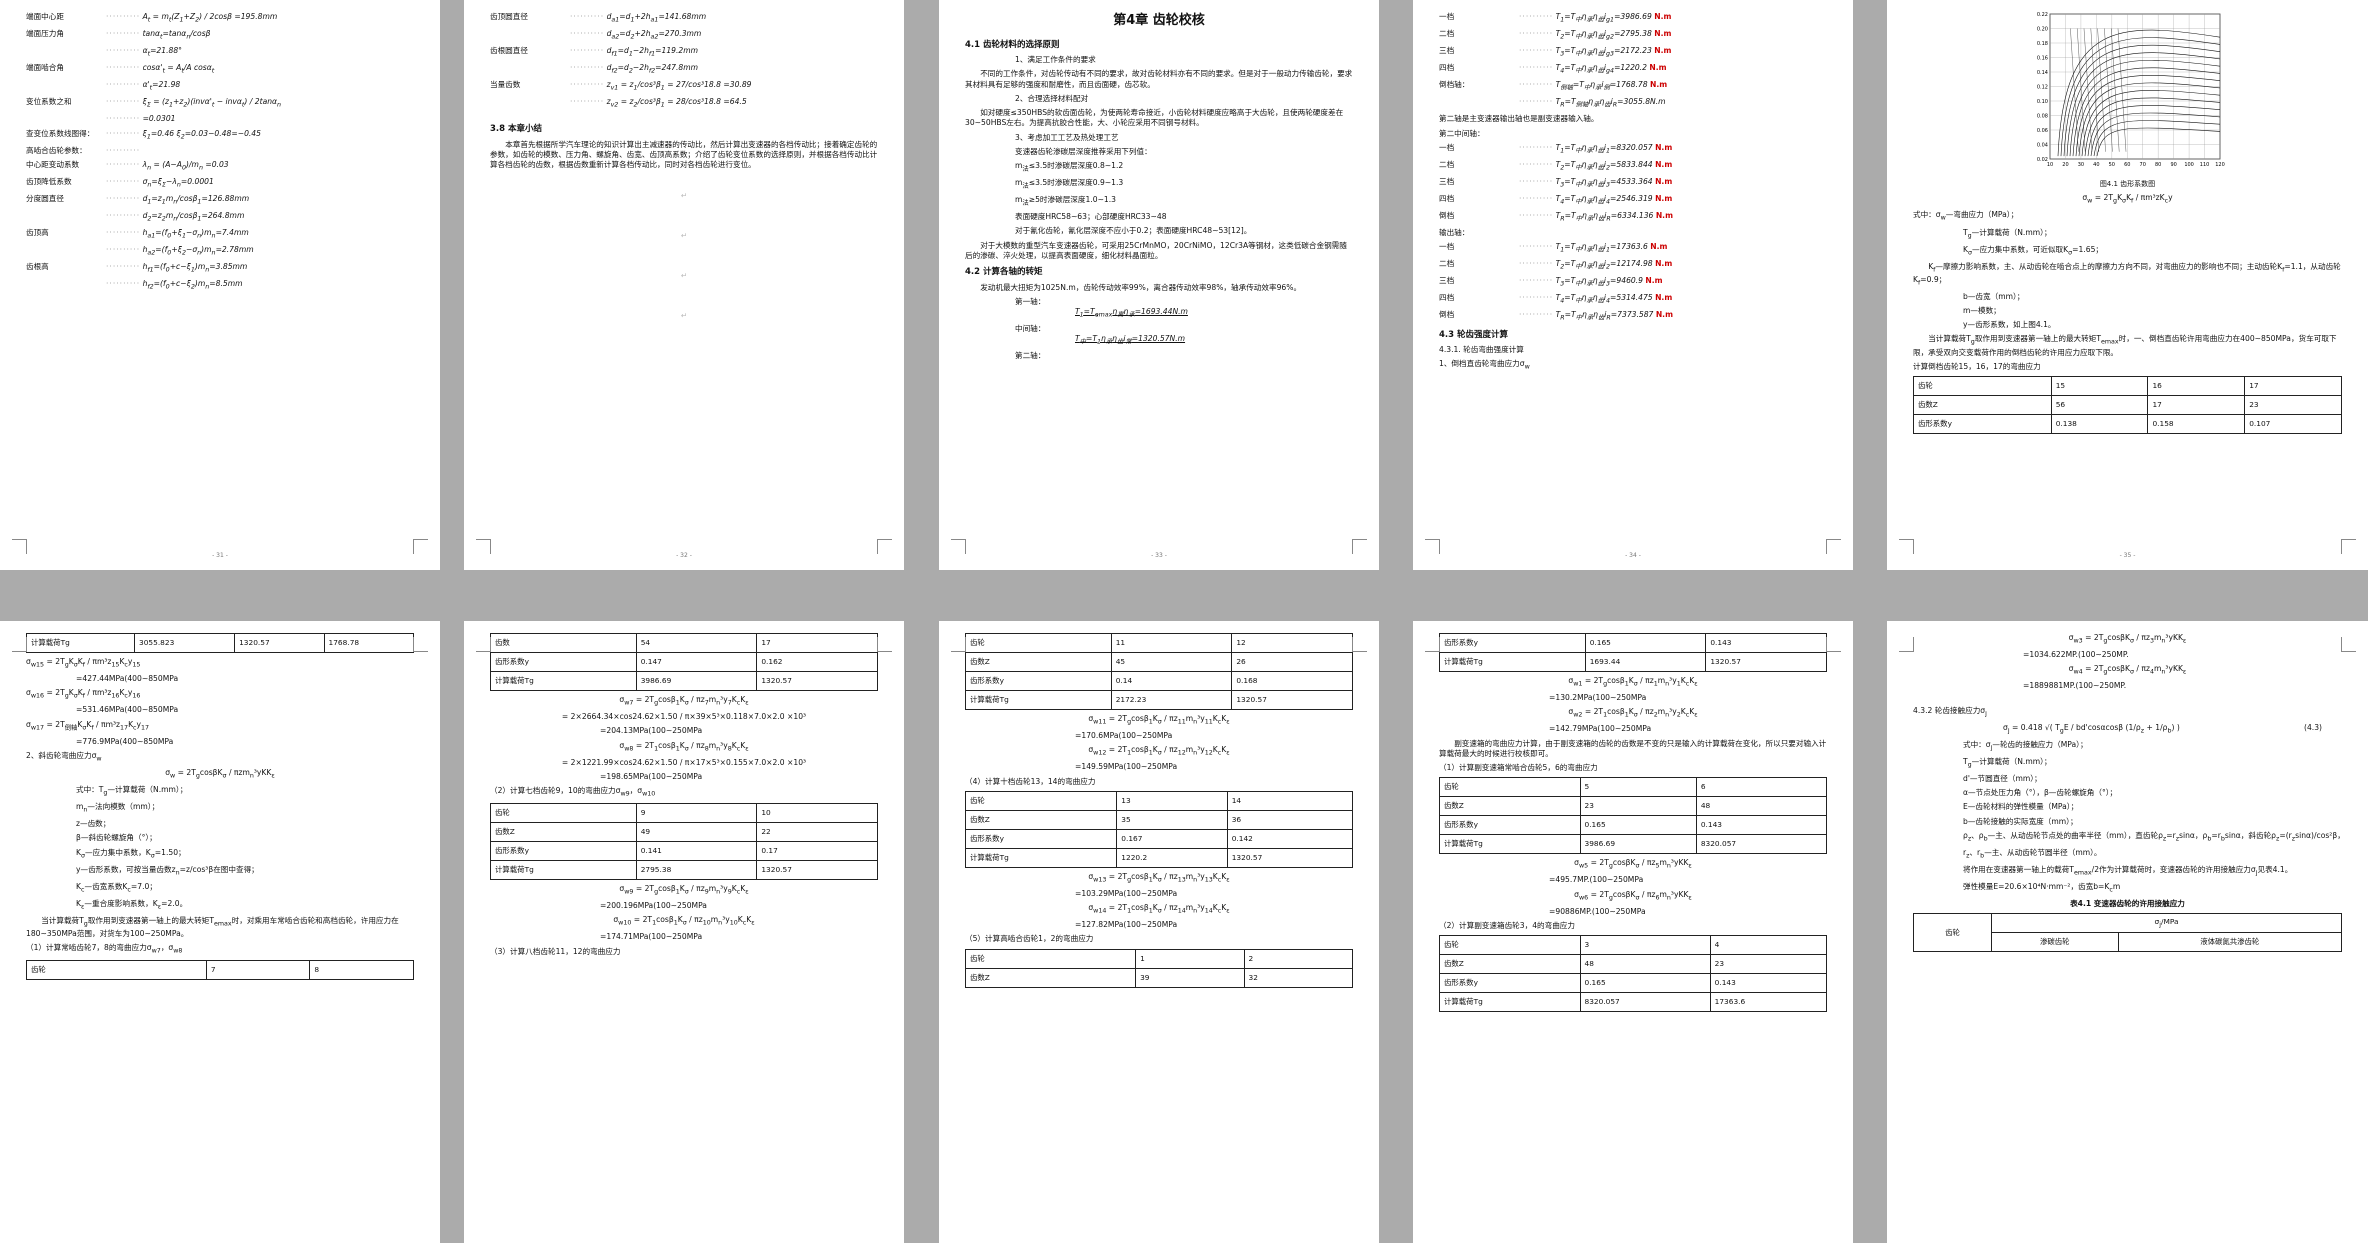 The image size is (2368, 1243). Describe the element at coordinates (651, 776) in the screenshot. I see `result: =198.65MPa(100~250MPa` at that location.